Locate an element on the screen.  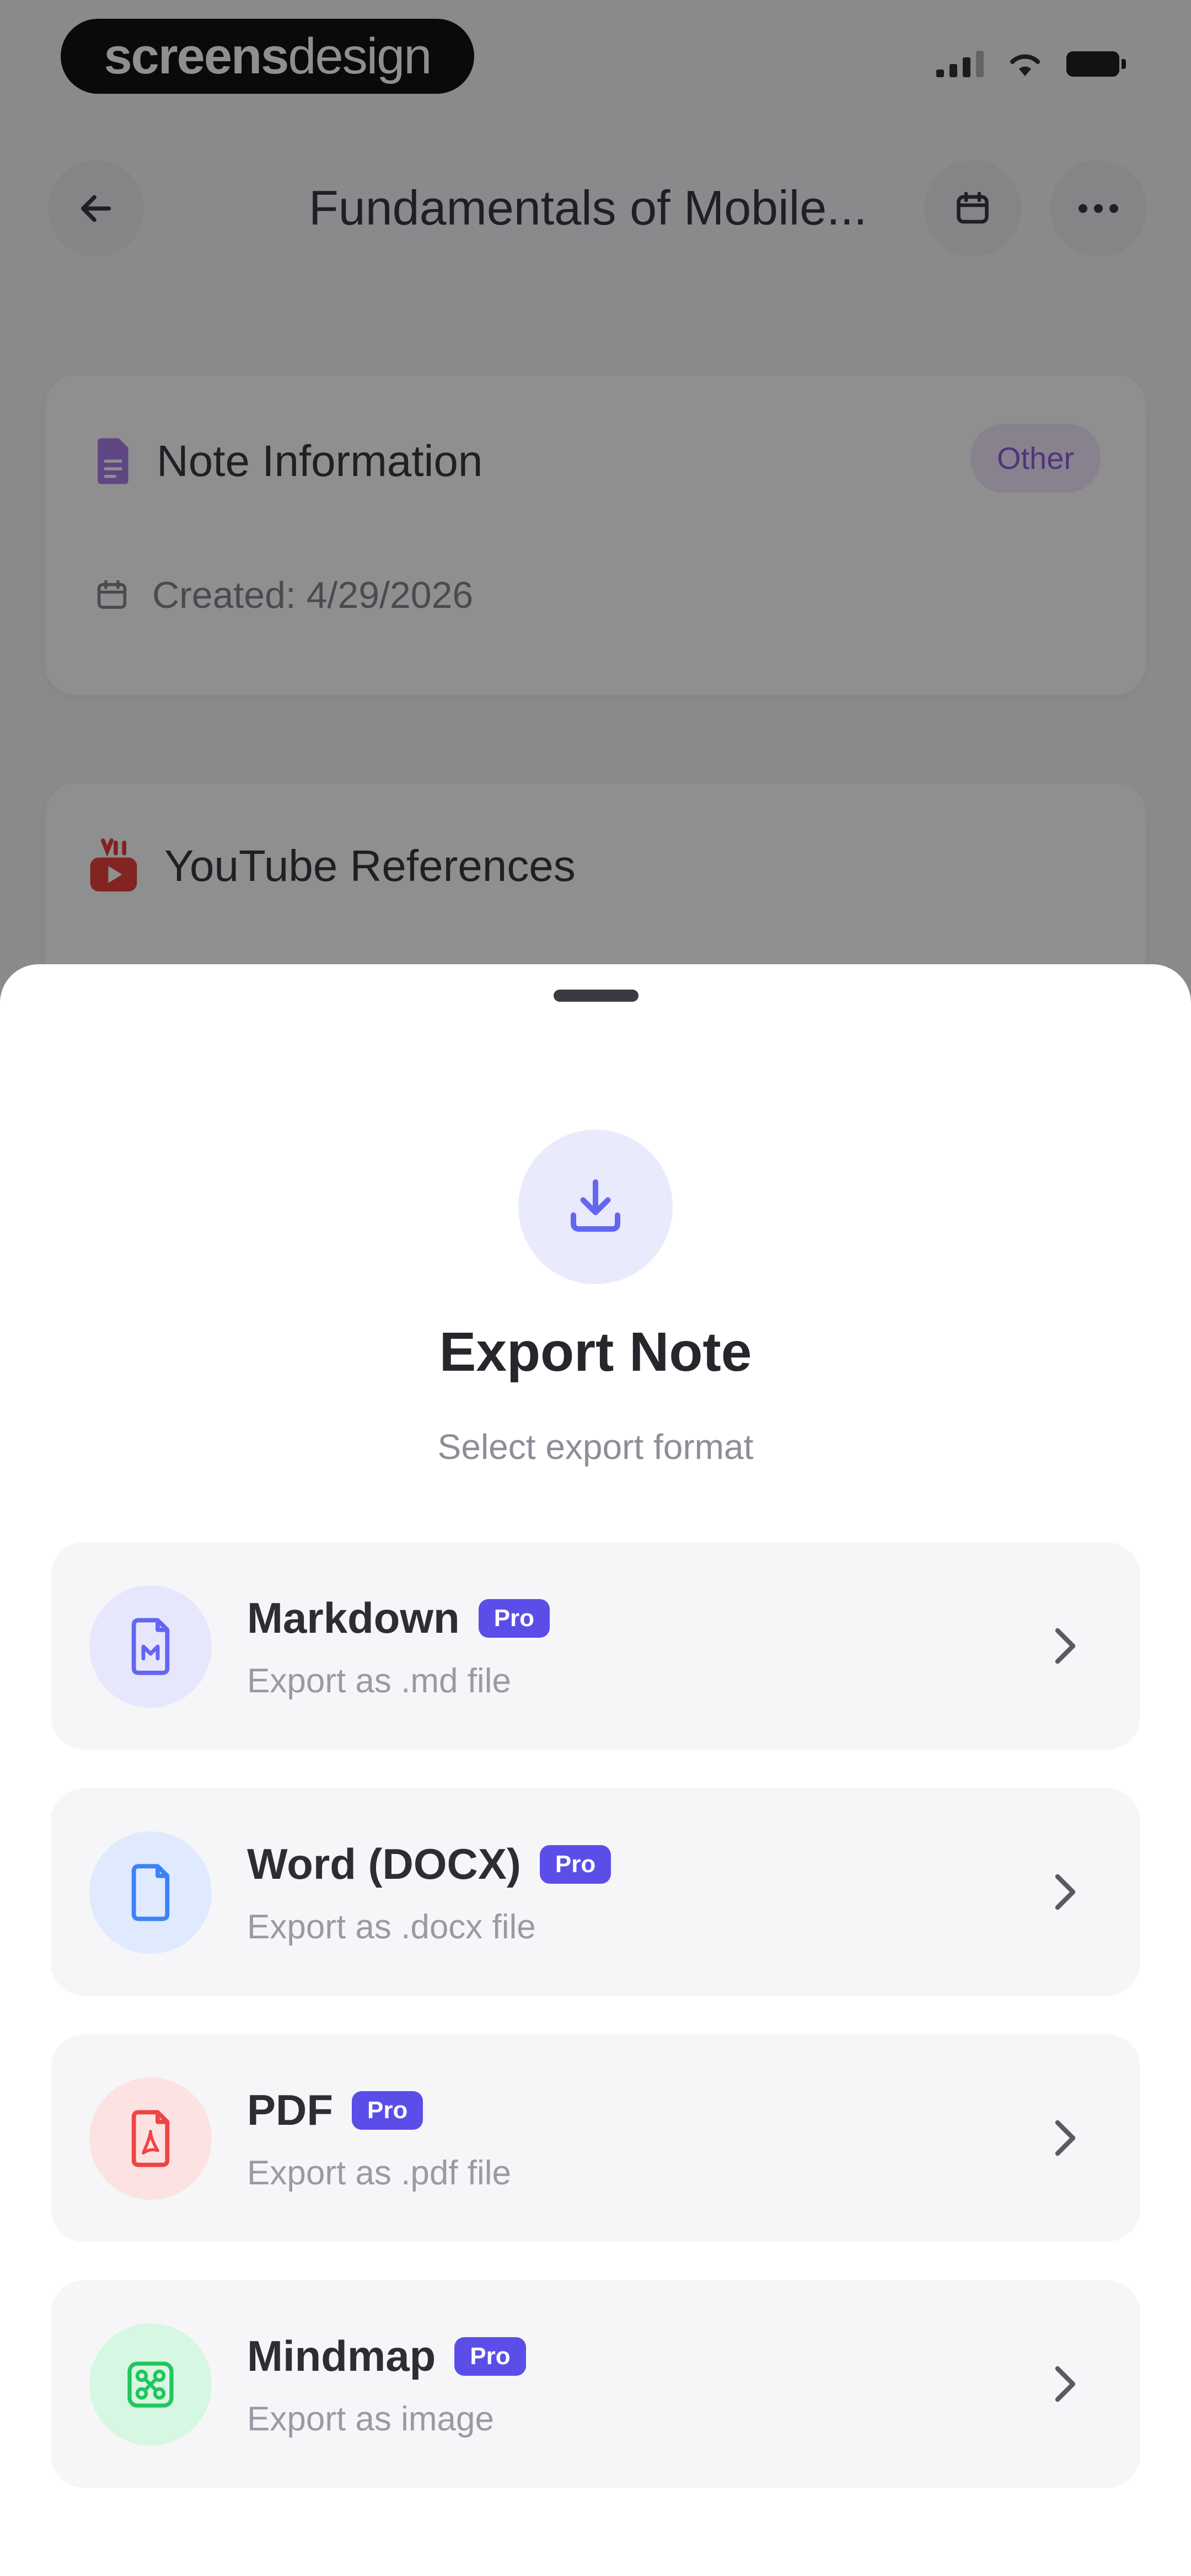
export-option-markdown: Markdown Pro Export as .md file is located at coordinates (595, 1646).